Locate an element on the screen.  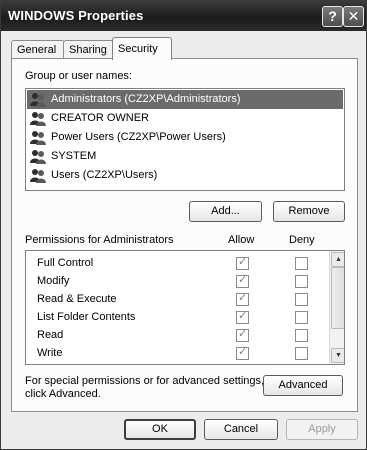
scroll-down-button: ▼ is located at coordinates (337, 355).